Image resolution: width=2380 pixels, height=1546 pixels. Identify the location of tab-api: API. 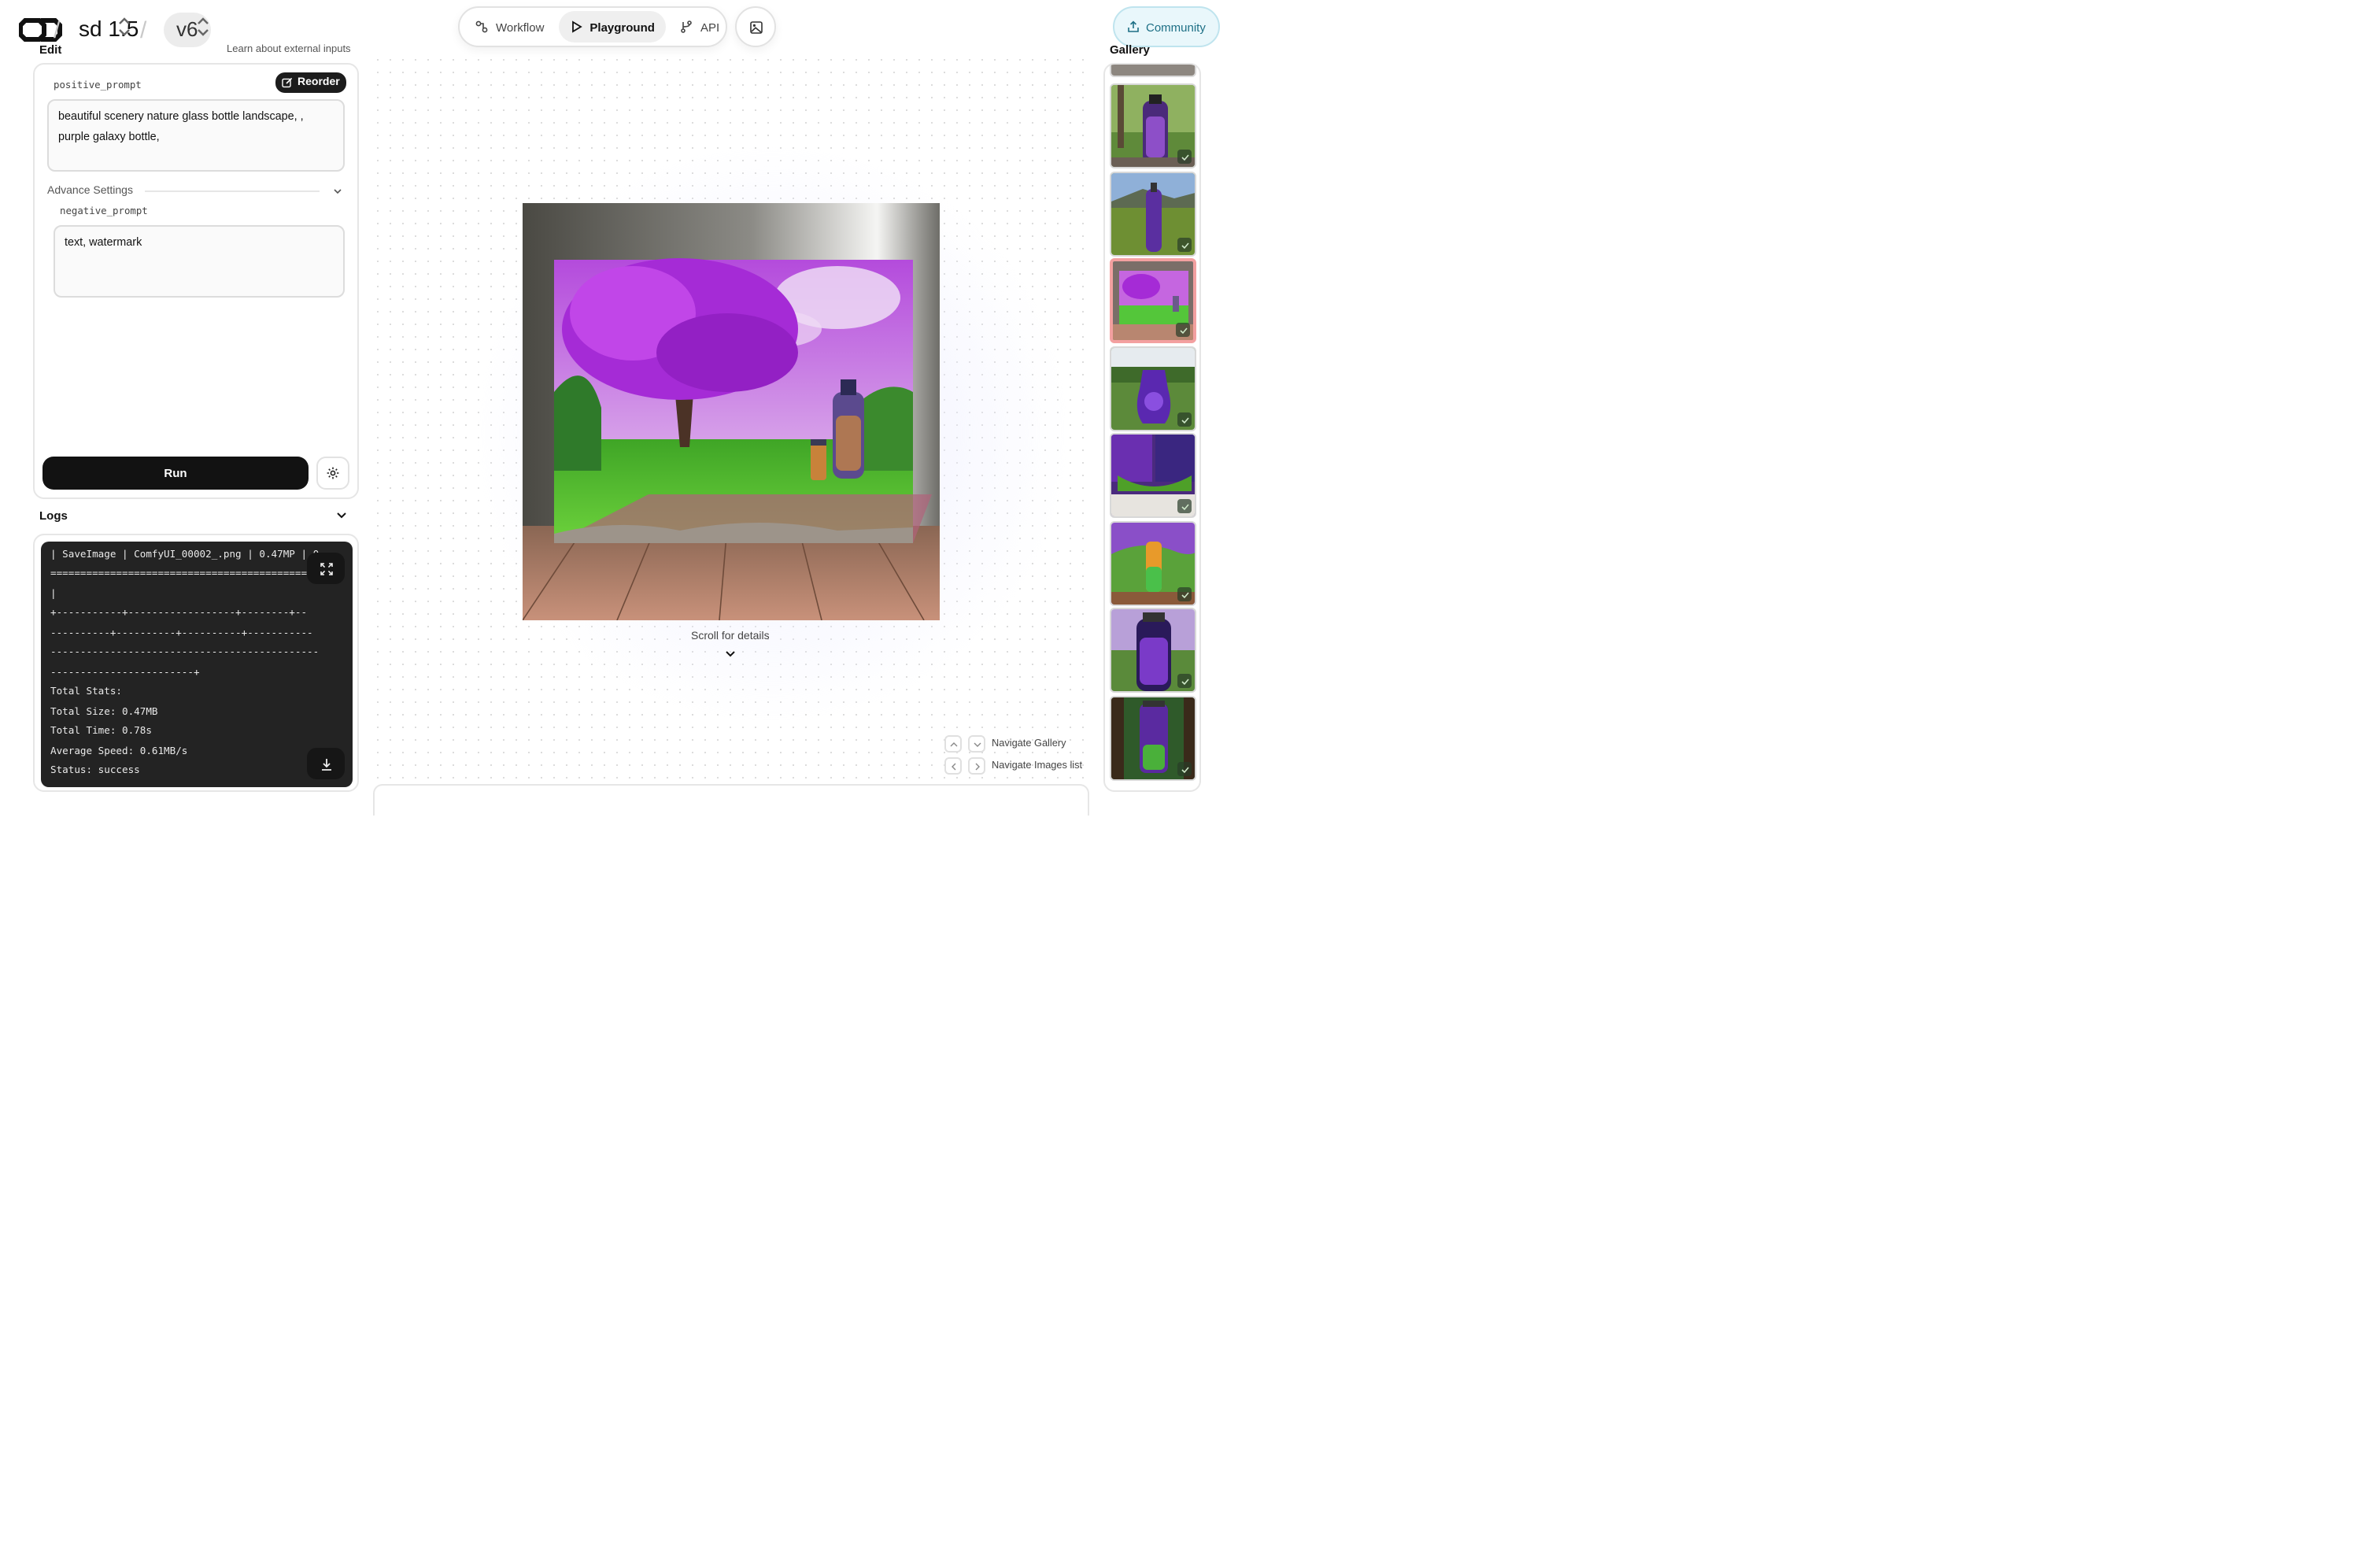
(699, 27).